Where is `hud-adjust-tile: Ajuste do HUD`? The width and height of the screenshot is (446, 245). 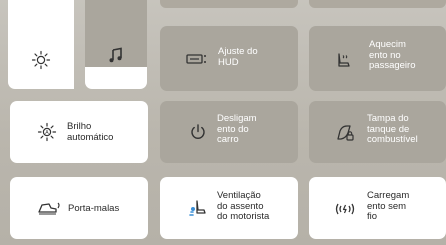
hud-adjust-tile: Ajuste do HUD is located at coordinates (229, 58).